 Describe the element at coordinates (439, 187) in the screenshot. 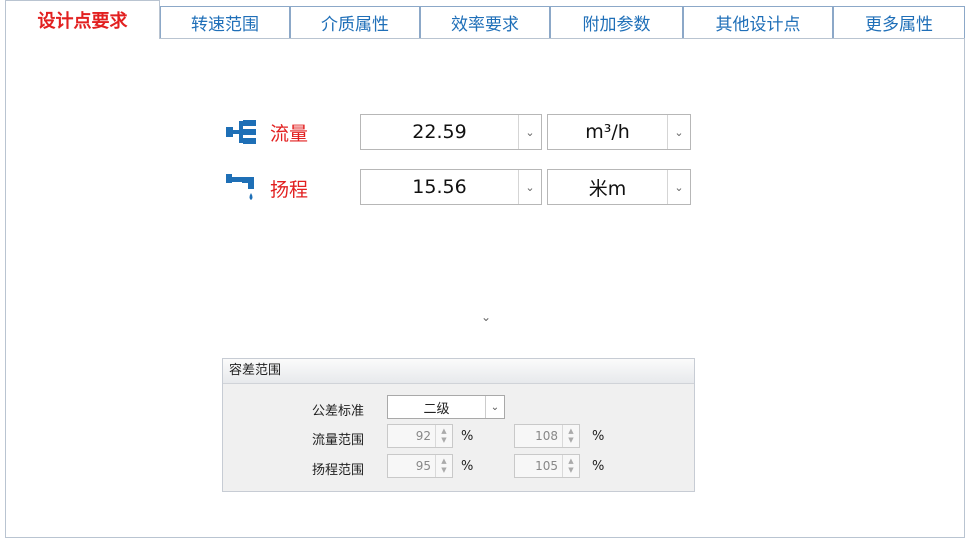

I see `head-value: 15.56` at that location.